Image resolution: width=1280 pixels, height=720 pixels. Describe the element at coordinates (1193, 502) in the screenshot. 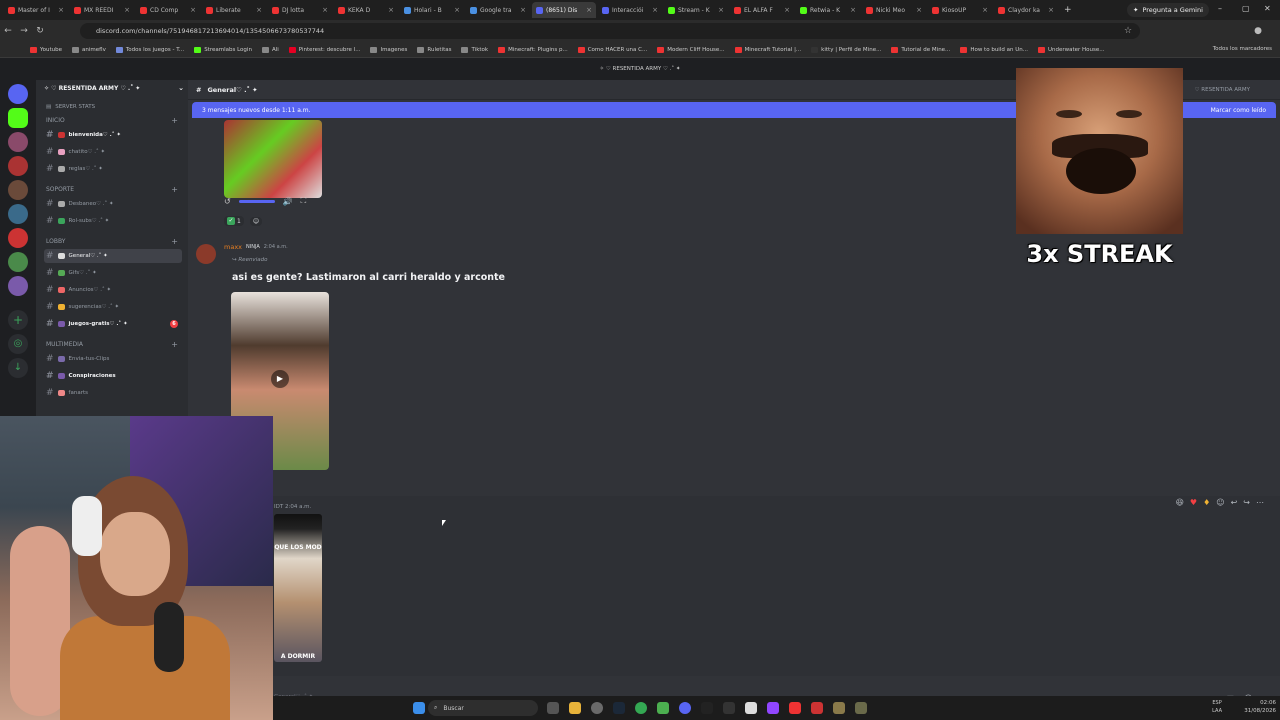

I see `heart-icon: ♥` at that location.